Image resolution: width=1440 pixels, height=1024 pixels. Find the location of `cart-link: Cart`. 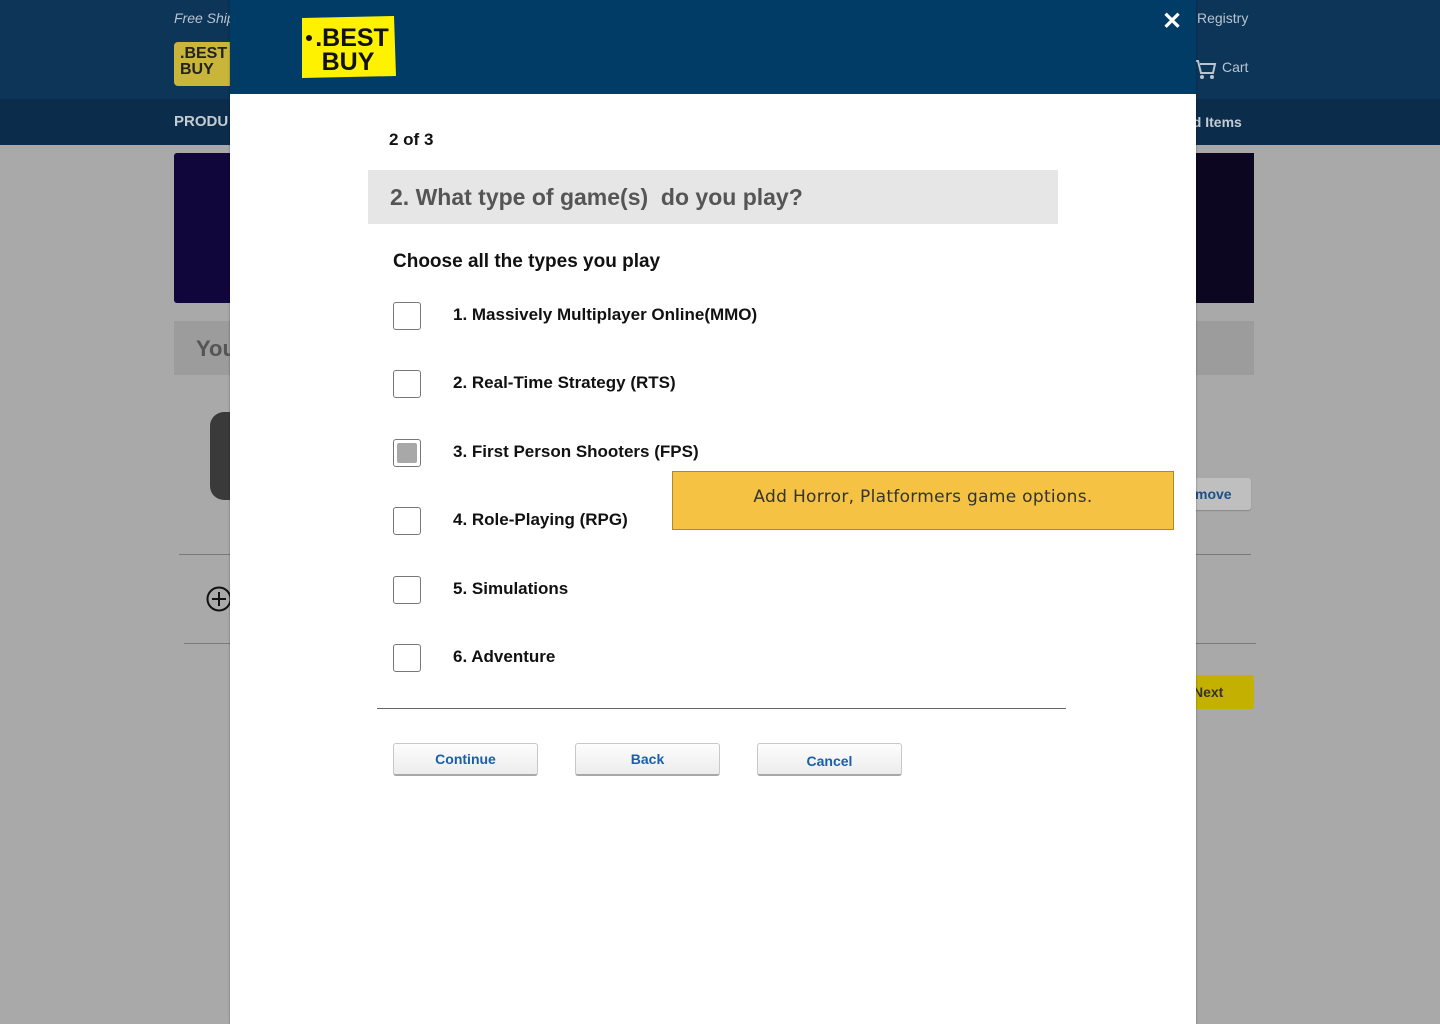

cart-link: Cart is located at coordinates (1235, 67).